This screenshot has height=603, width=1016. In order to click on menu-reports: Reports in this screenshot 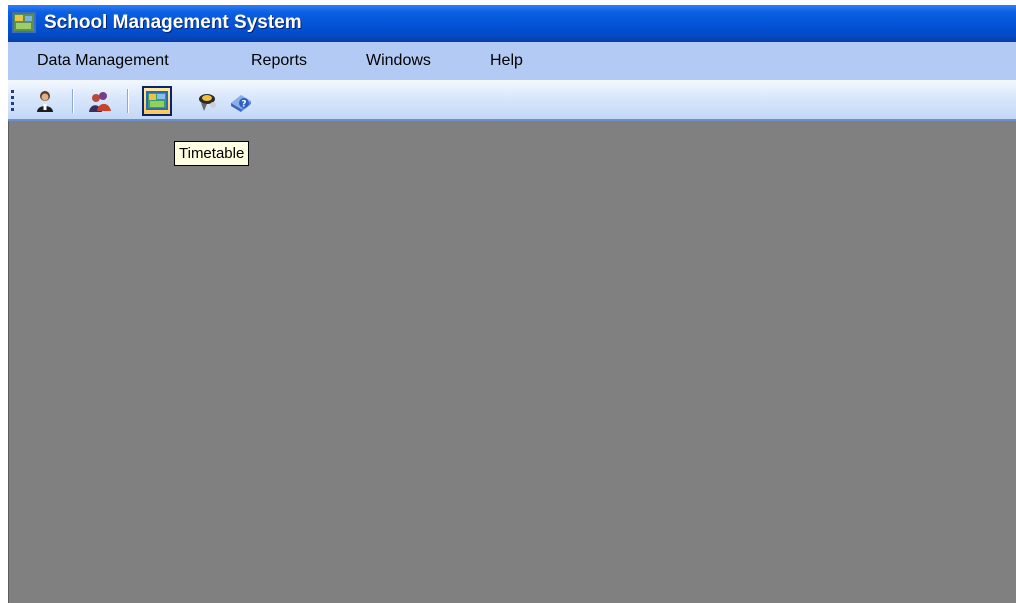, I will do `click(279, 61)`.